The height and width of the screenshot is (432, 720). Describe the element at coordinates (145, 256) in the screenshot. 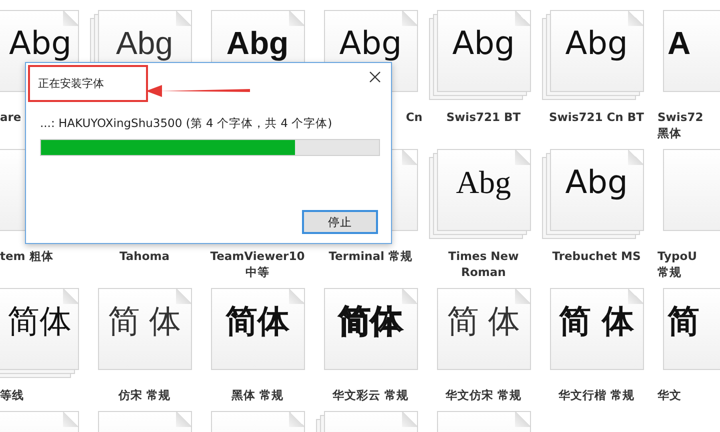

I see `font-name: Tahoma` at that location.